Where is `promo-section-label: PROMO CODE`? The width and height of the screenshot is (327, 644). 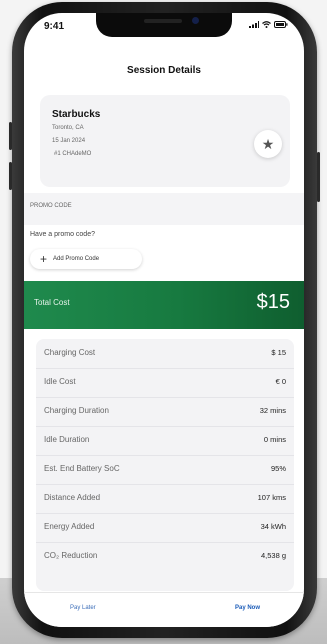
promo-section-label: PROMO CODE is located at coordinates (51, 206).